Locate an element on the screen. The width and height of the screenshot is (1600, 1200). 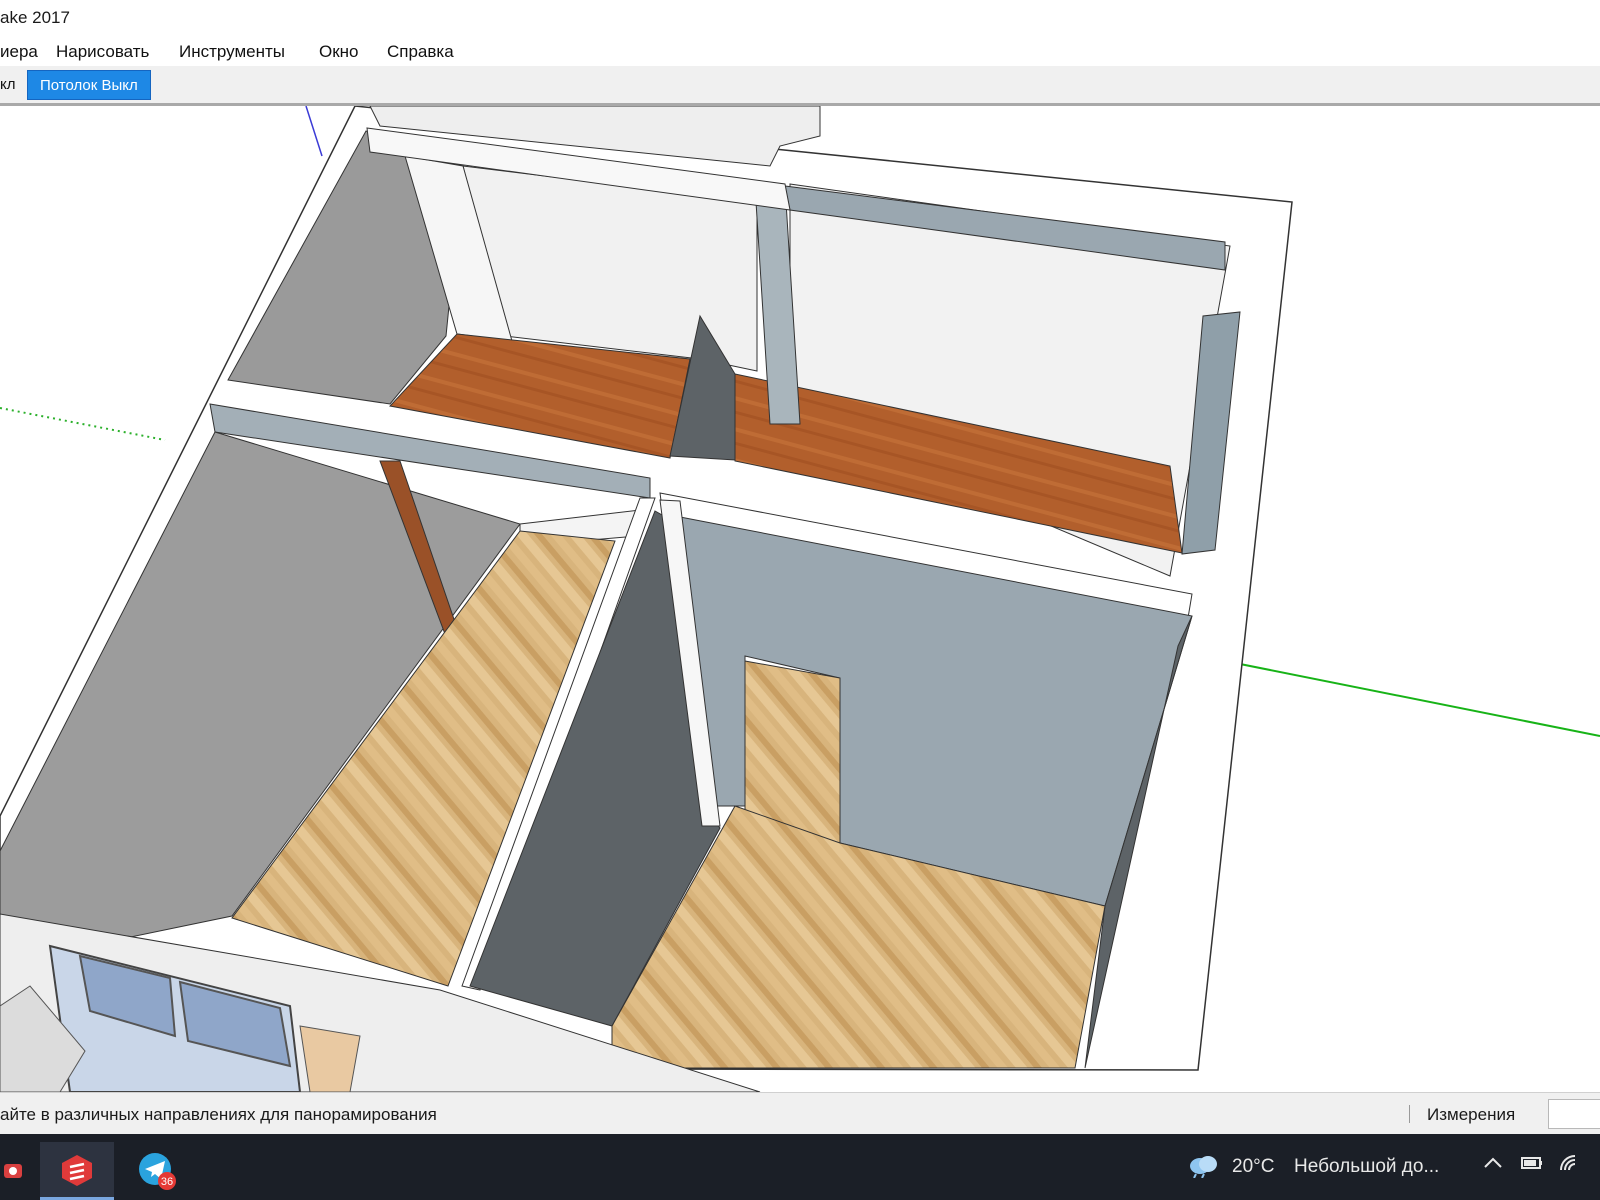
menu-tools: Инструменты is located at coordinates (232, 52).